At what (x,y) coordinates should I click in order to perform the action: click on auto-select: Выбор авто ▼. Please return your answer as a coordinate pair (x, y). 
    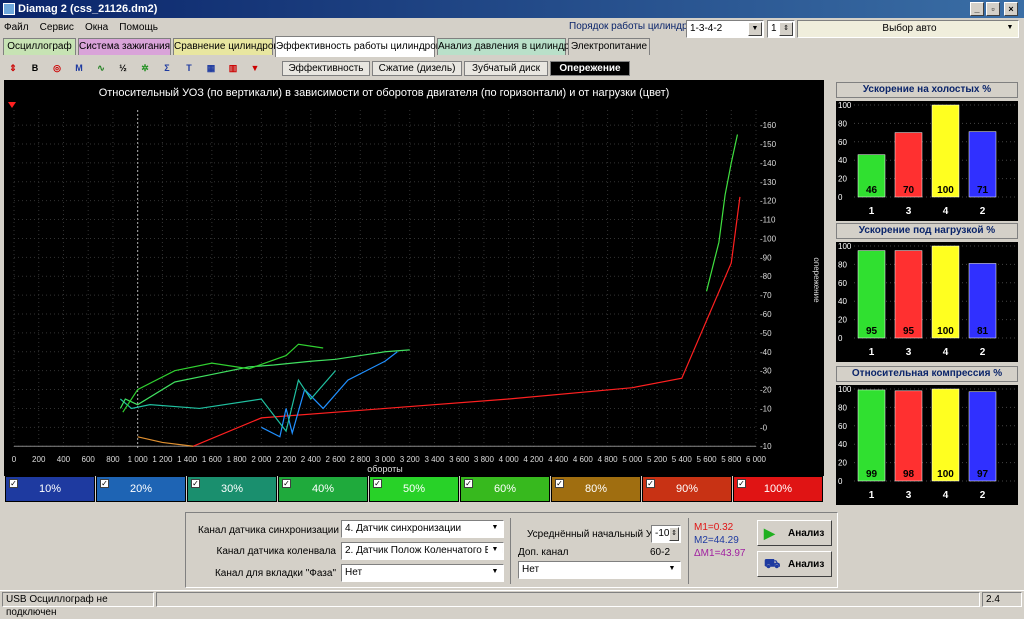
    Looking at the image, I should click on (908, 29).